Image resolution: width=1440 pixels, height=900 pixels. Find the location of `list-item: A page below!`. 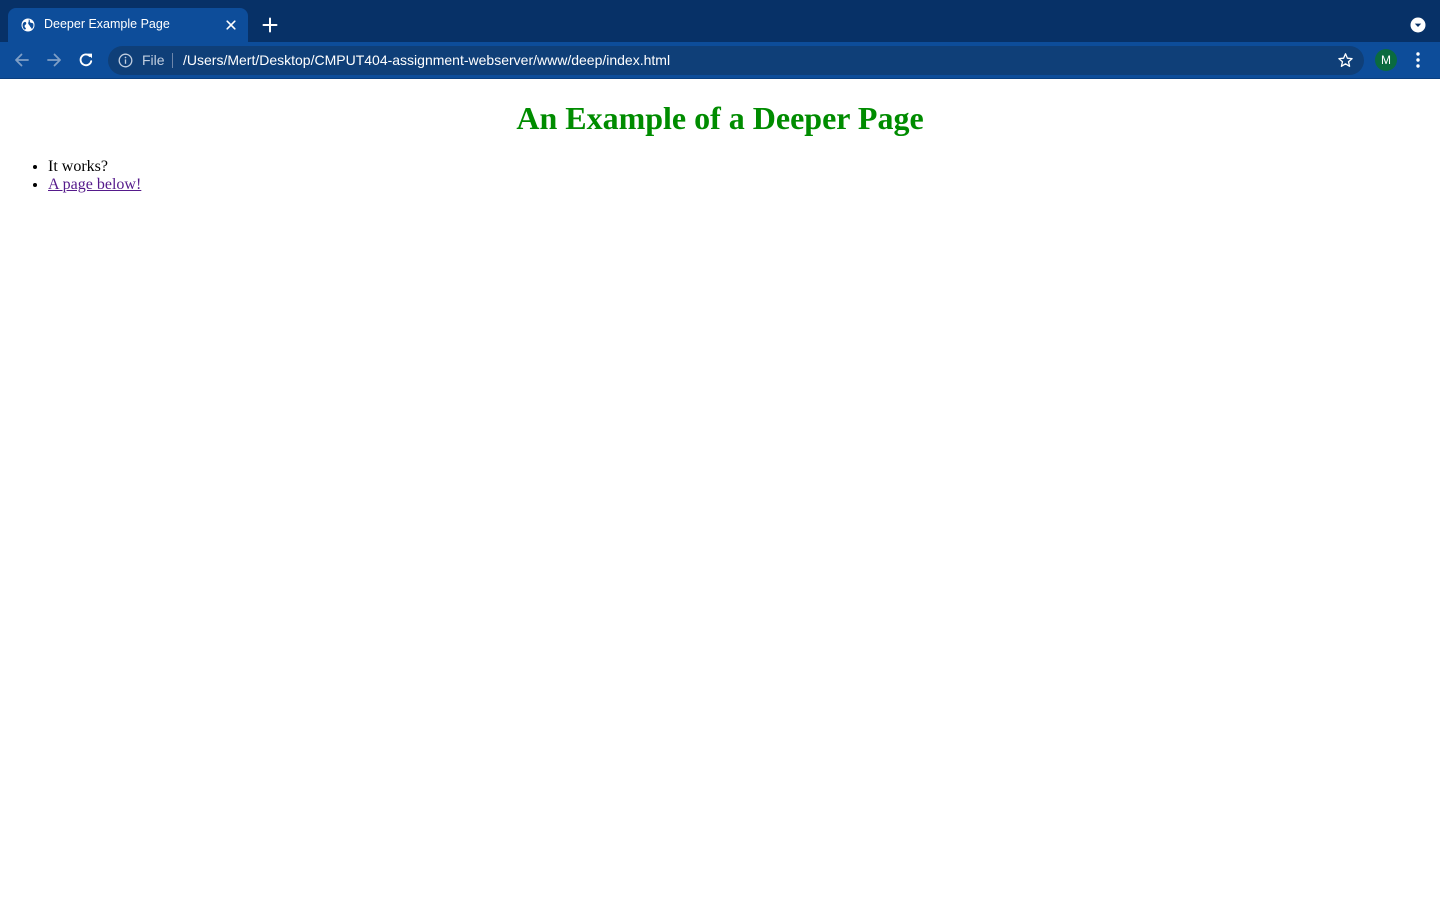

list-item: A page below! is located at coordinates (744, 185).